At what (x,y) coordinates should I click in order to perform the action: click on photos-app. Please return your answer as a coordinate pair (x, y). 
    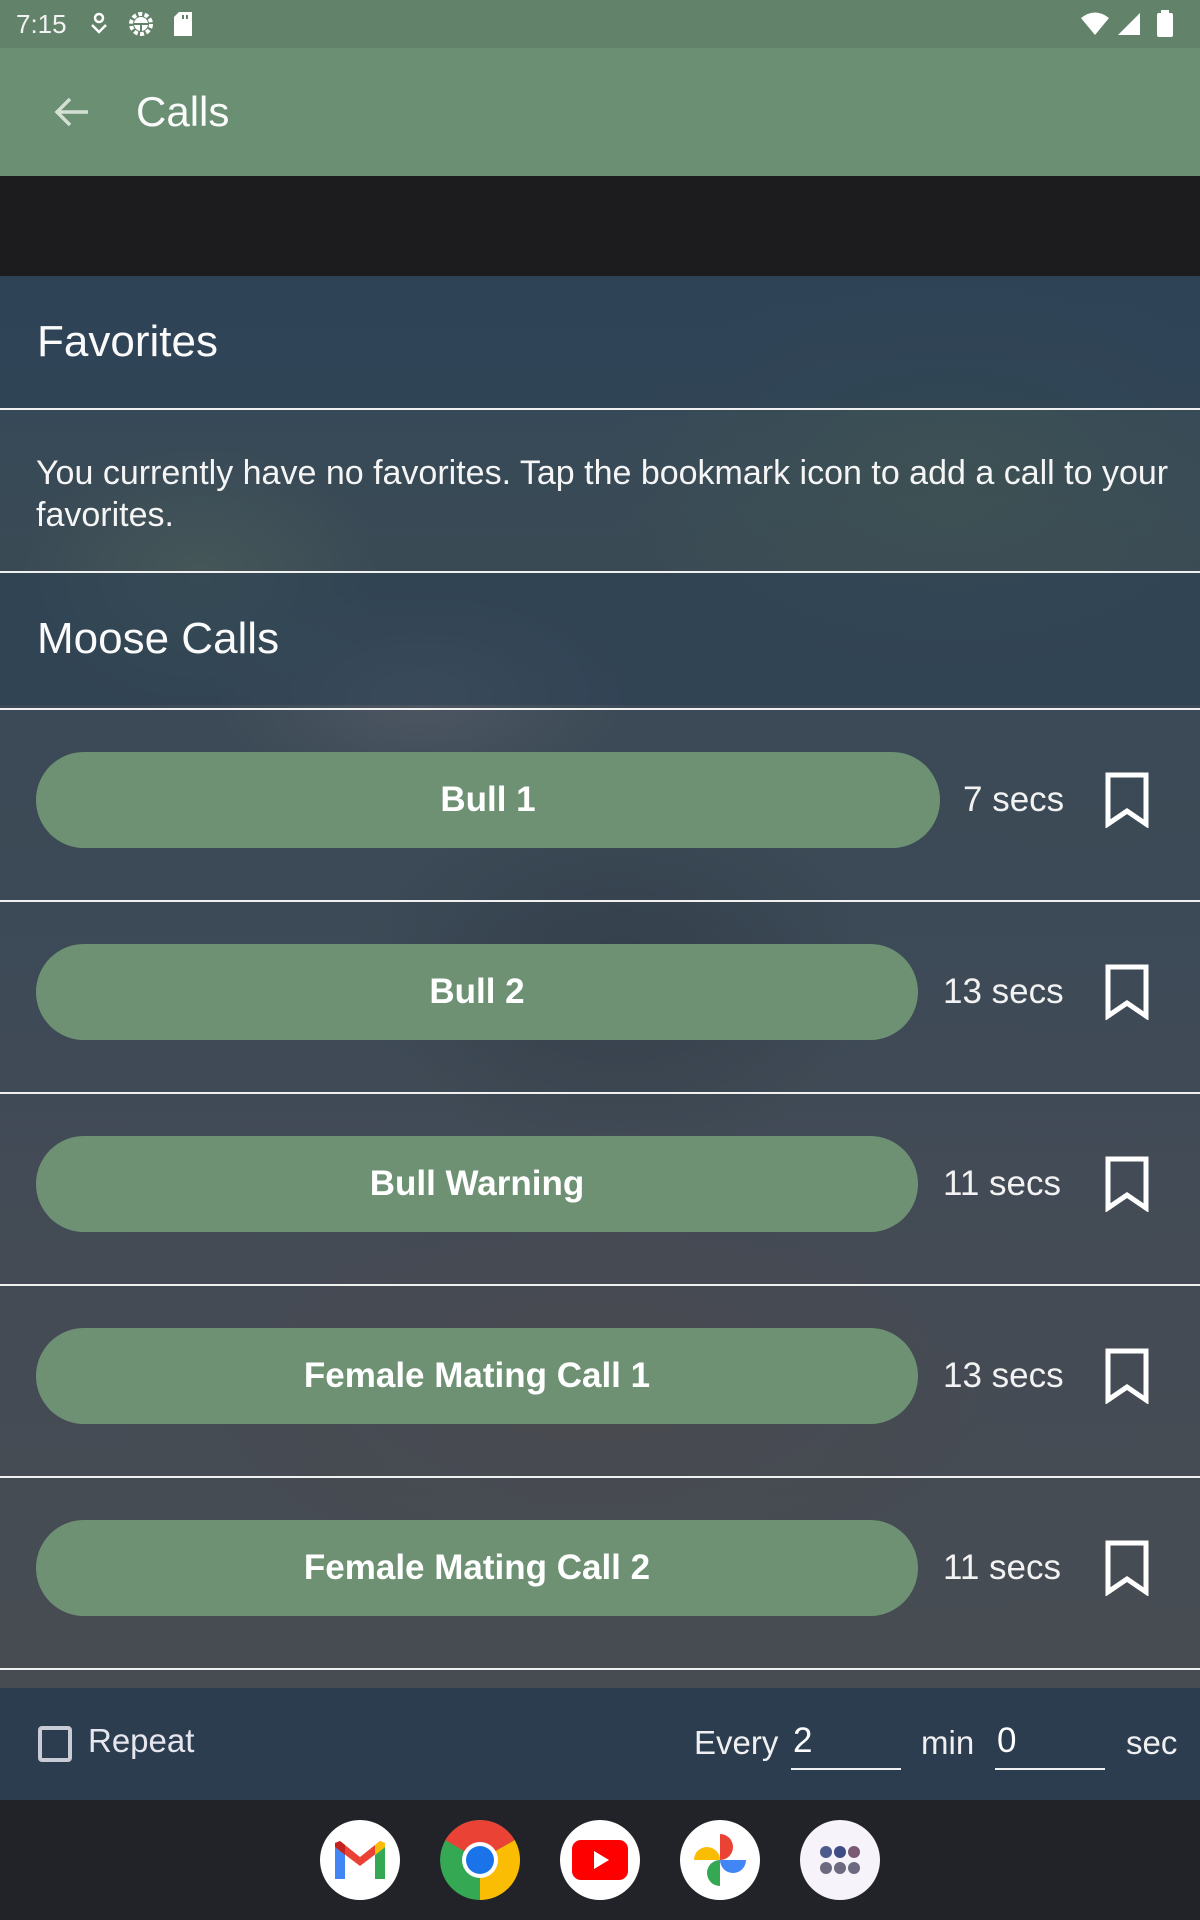
    Looking at the image, I should click on (720, 1860).